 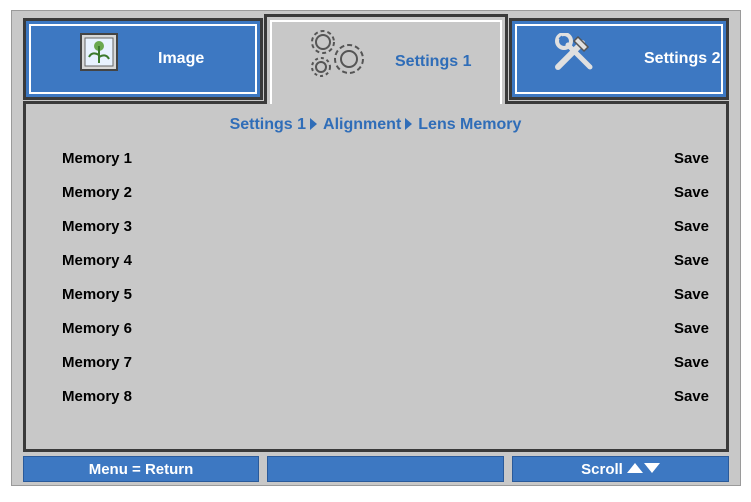 I want to click on footer-middle-bar, so click(x=385, y=469).